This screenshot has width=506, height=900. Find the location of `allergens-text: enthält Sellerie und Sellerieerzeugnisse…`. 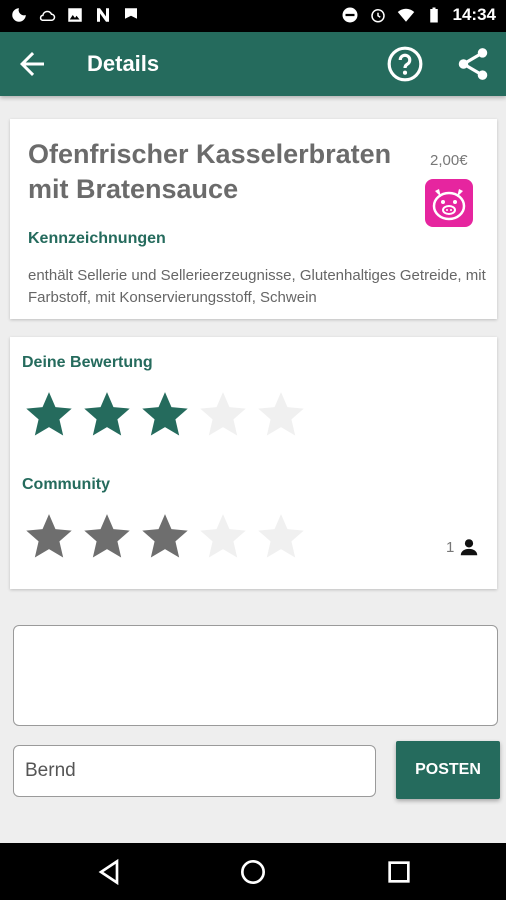

allergens-text: enthält Sellerie und Sellerieerzeugnisse… is located at coordinates (257, 286).